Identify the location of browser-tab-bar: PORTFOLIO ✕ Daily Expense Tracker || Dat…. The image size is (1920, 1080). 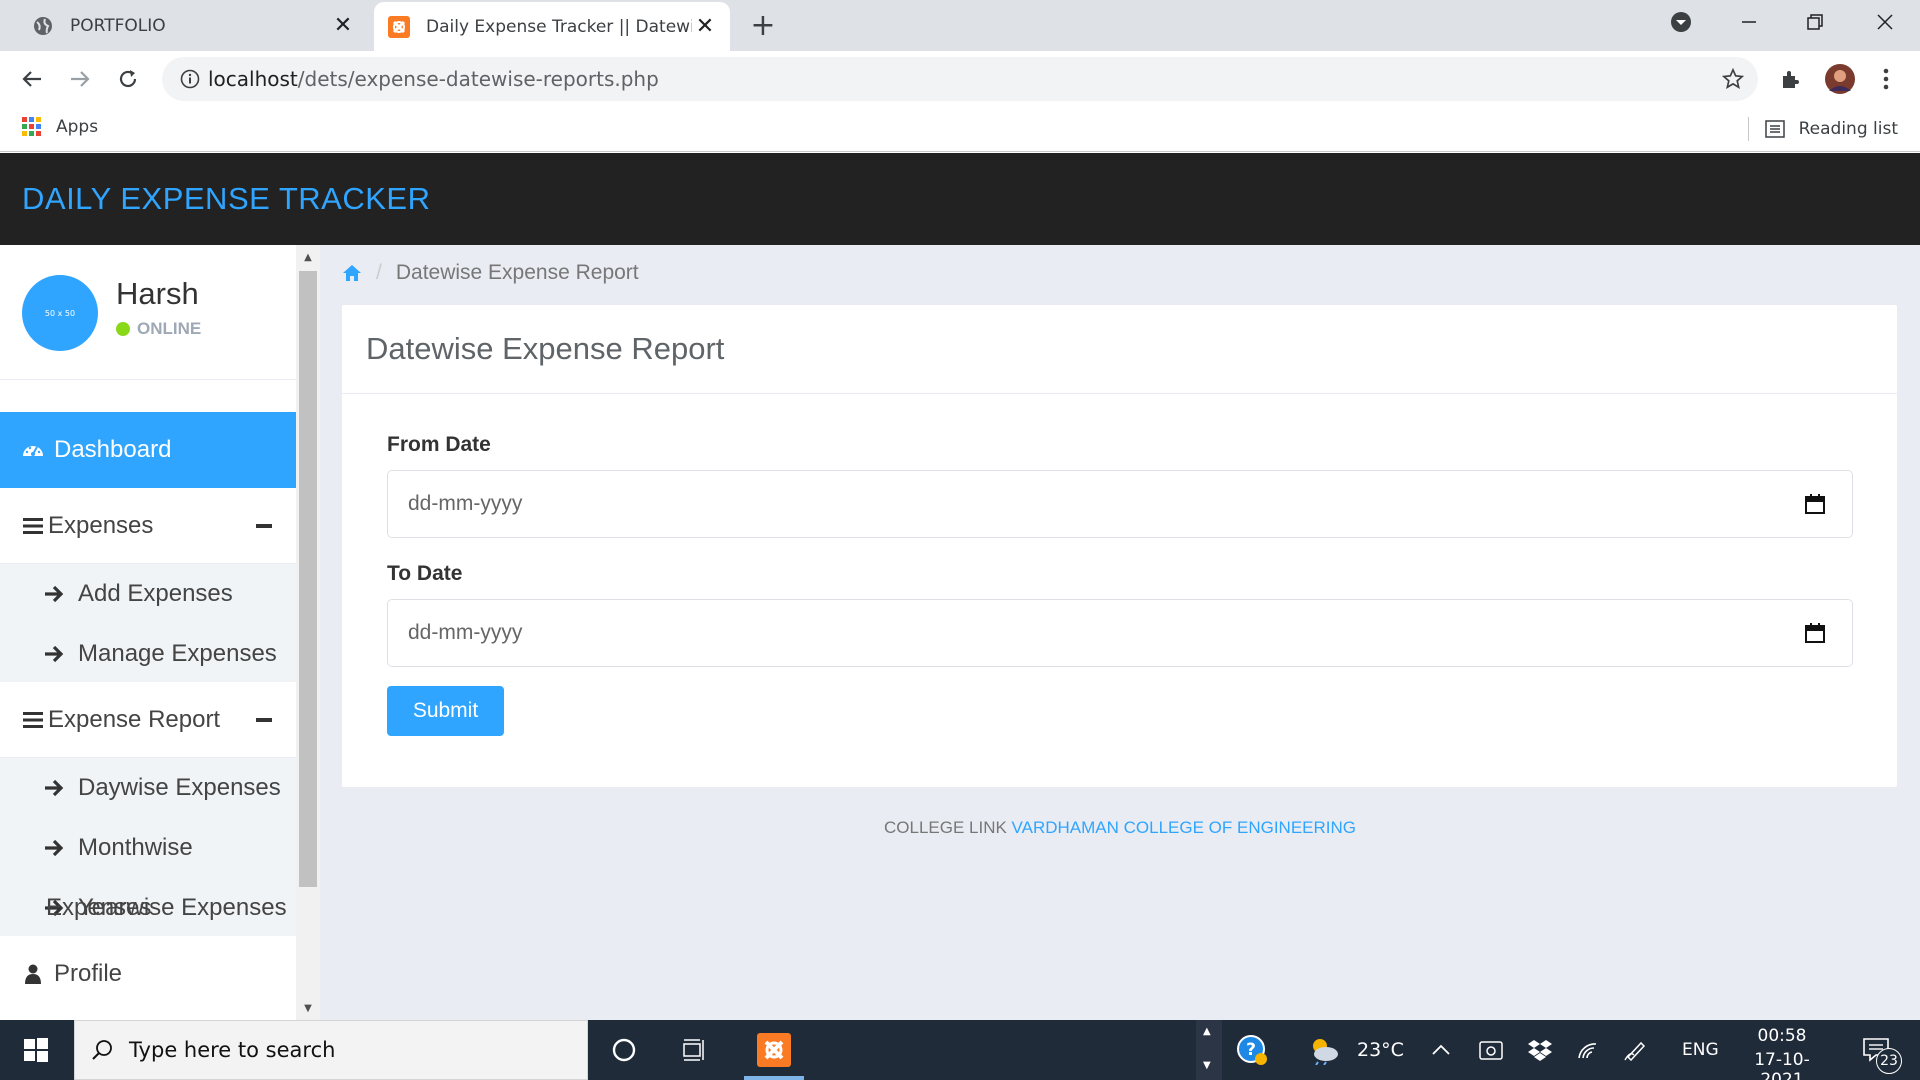
(960, 25).